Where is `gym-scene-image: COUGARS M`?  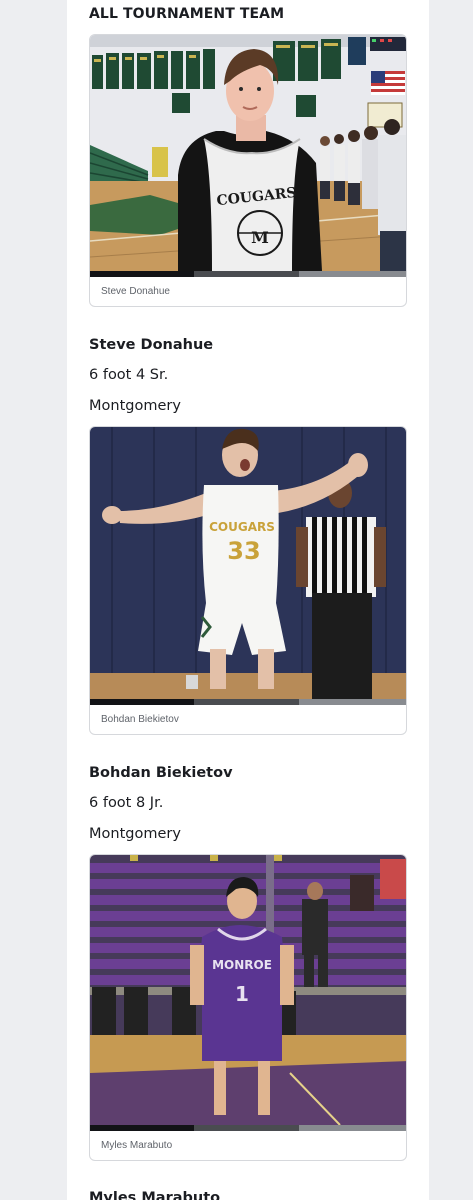
gym-scene-image: COUGARS M is located at coordinates (248, 153).